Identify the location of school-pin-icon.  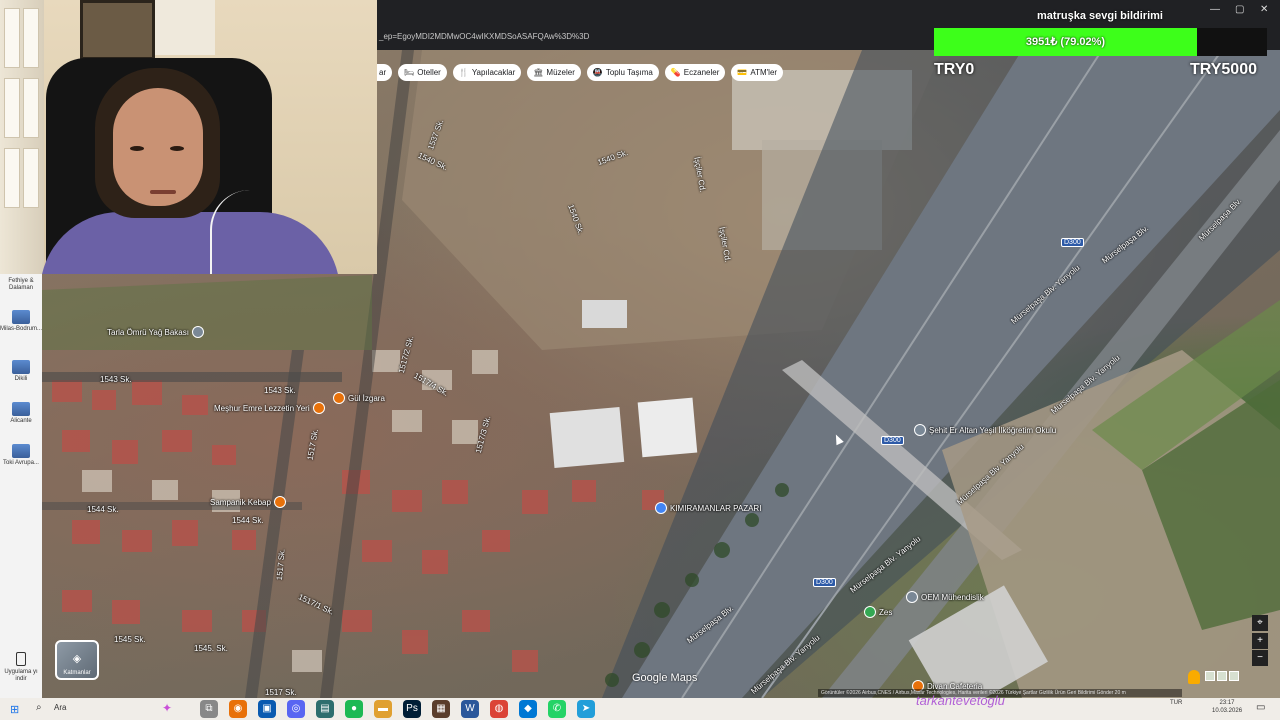
(920, 430).